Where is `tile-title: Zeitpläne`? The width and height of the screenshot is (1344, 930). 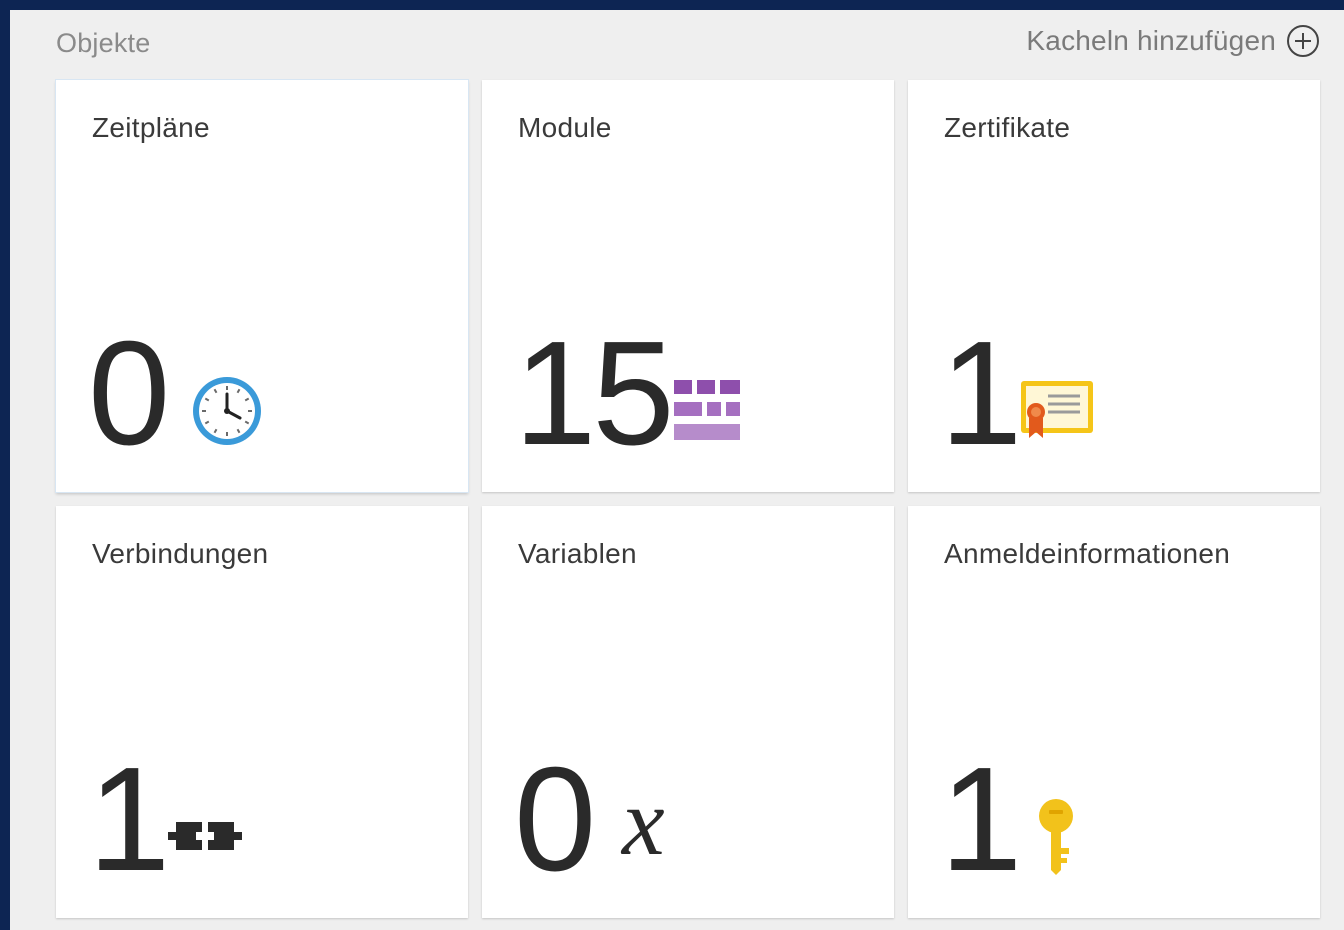
tile-title: Zeitpläne is located at coordinates (151, 127).